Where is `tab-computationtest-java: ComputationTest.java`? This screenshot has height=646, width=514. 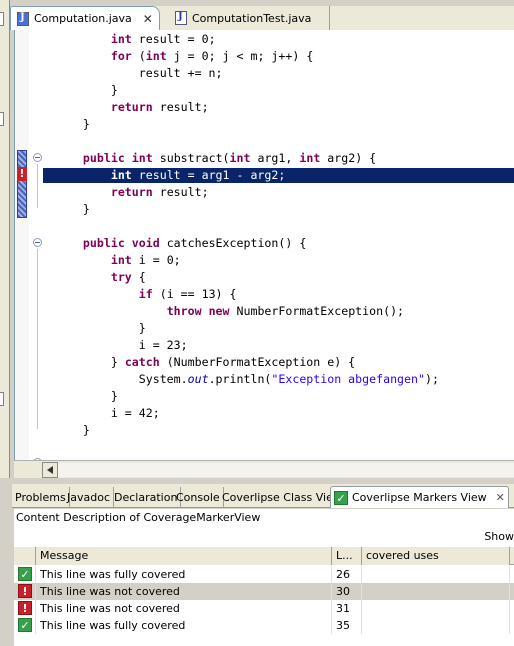 tab-computationtest-java: ComputationTest.java is located at coordinates (247, 18).